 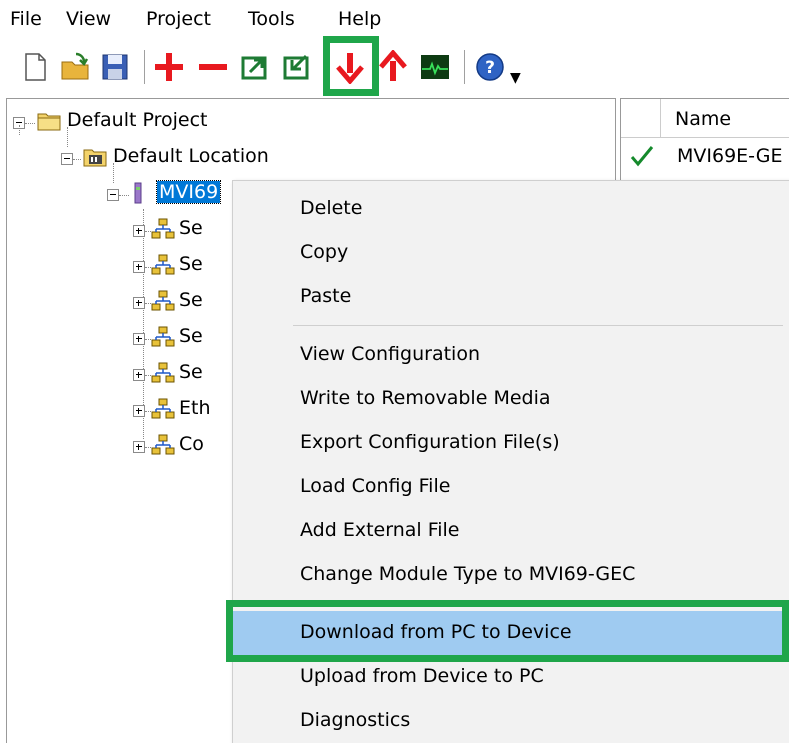 I want to click on toolbar: ? ▼, so click(x=394, y=66).